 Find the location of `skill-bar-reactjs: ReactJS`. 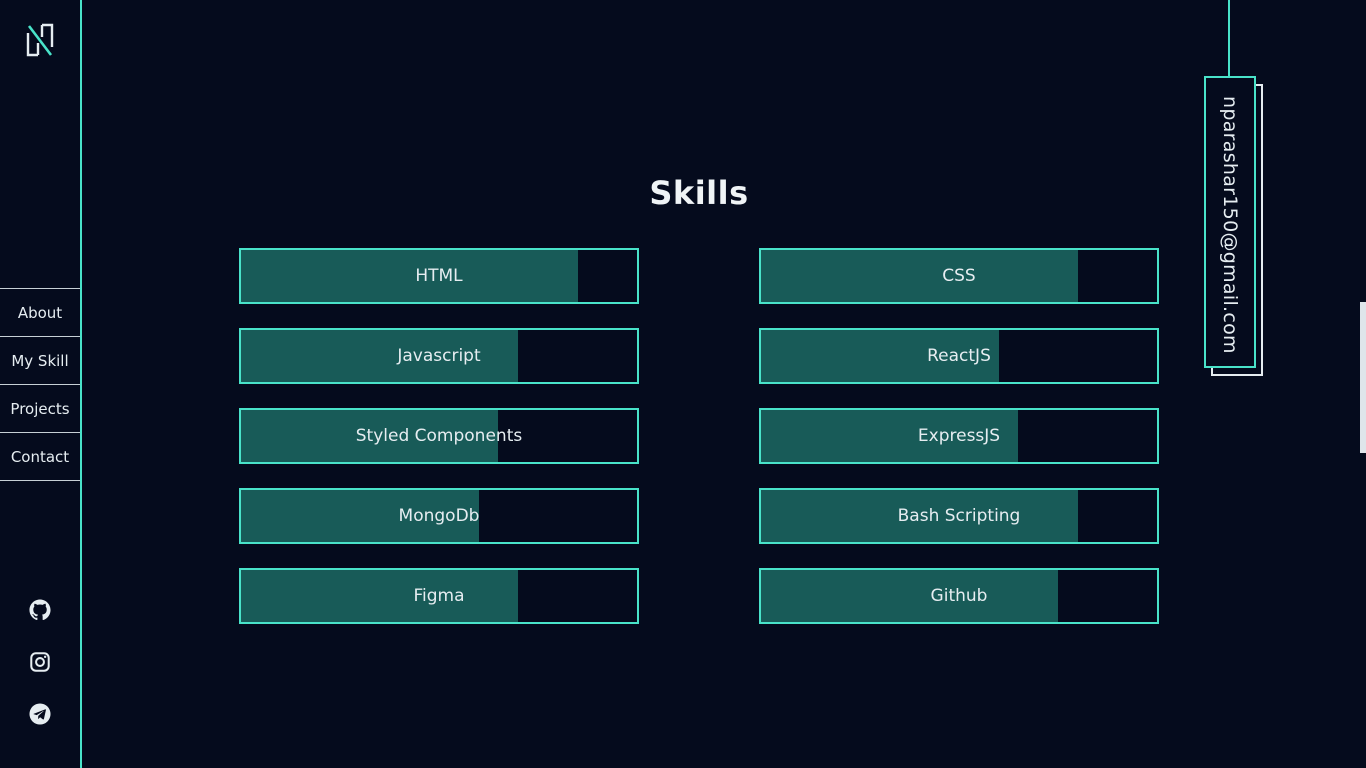

skill-bar-reactjs: ReactJS is located at coordinates (959, 356).